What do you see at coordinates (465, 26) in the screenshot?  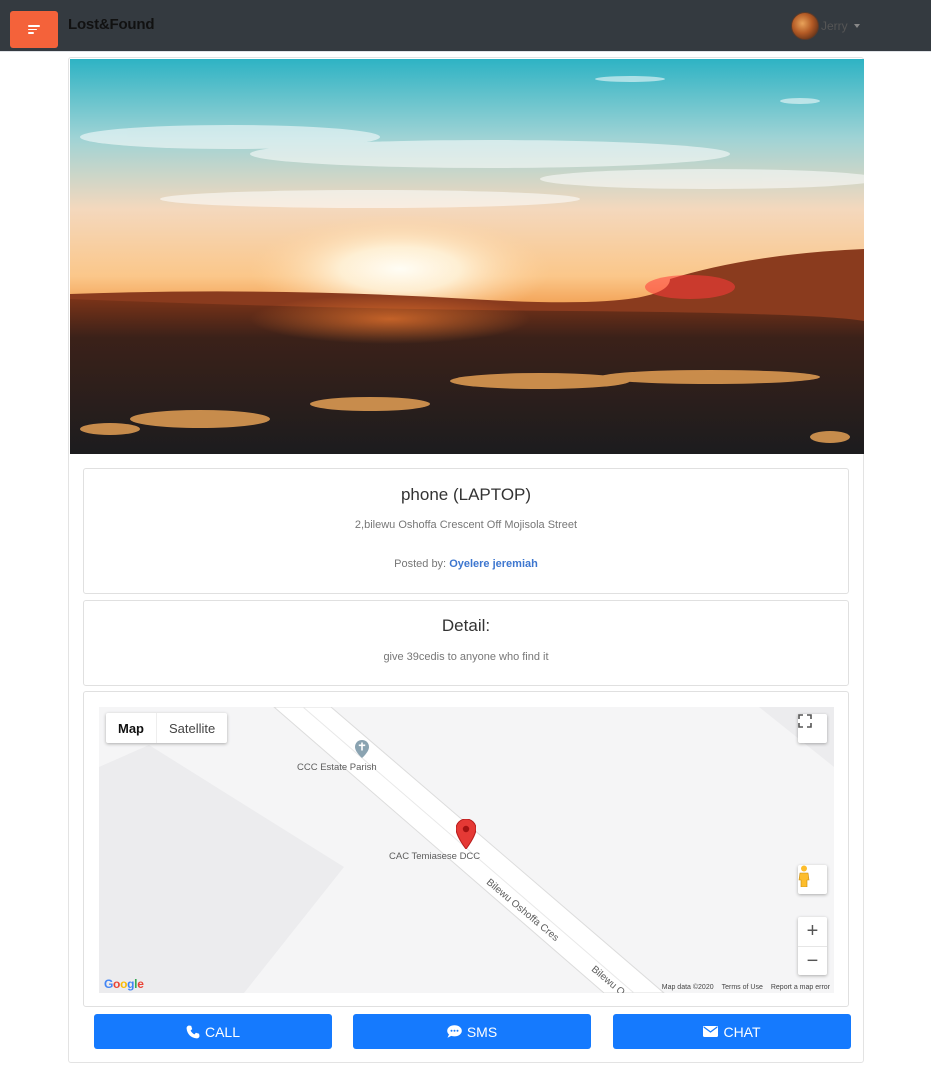 I see `top-navbar: Lost&Found Jerry` at bounding box center [465, 26].